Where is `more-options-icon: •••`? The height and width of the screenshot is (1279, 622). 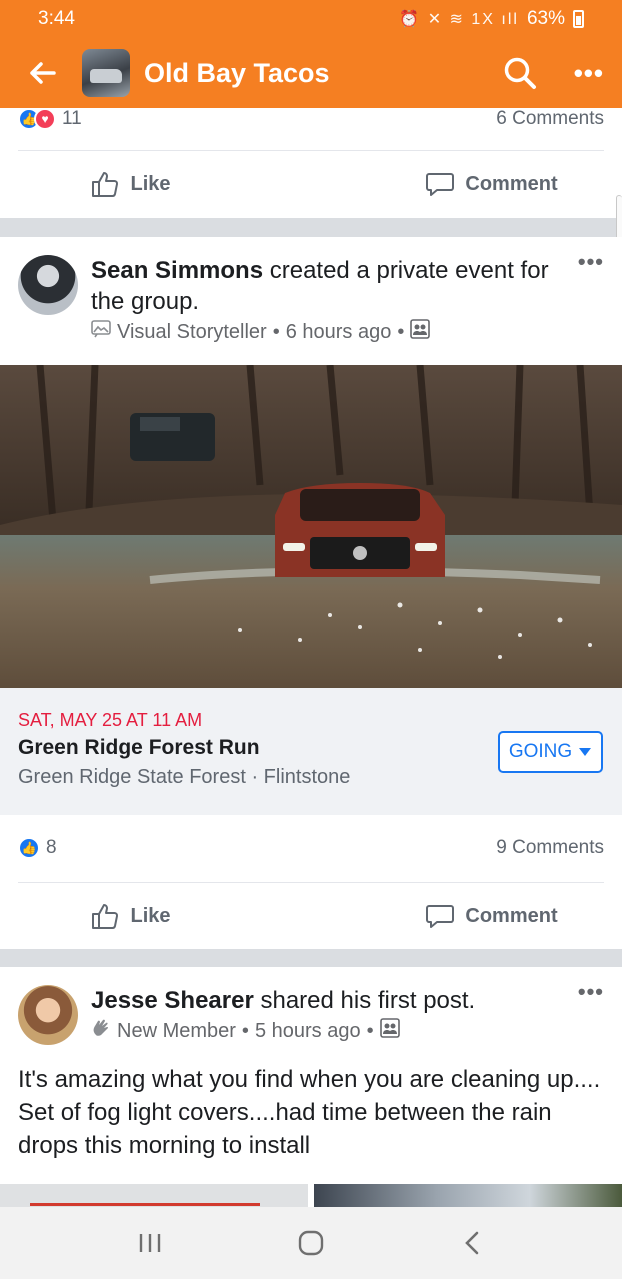
more-options-icon: ••• is located at coordinates (589, 73).